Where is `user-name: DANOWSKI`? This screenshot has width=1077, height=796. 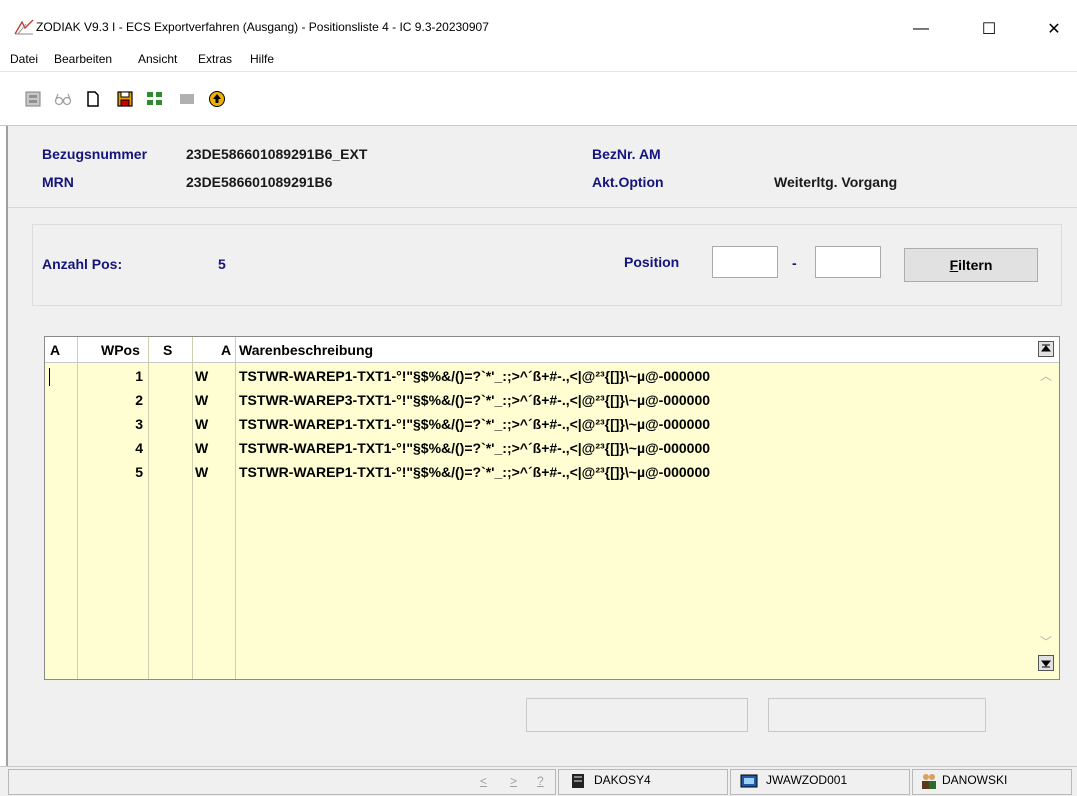
user-name: DANOWSKI is located at coordinates (975, 780).